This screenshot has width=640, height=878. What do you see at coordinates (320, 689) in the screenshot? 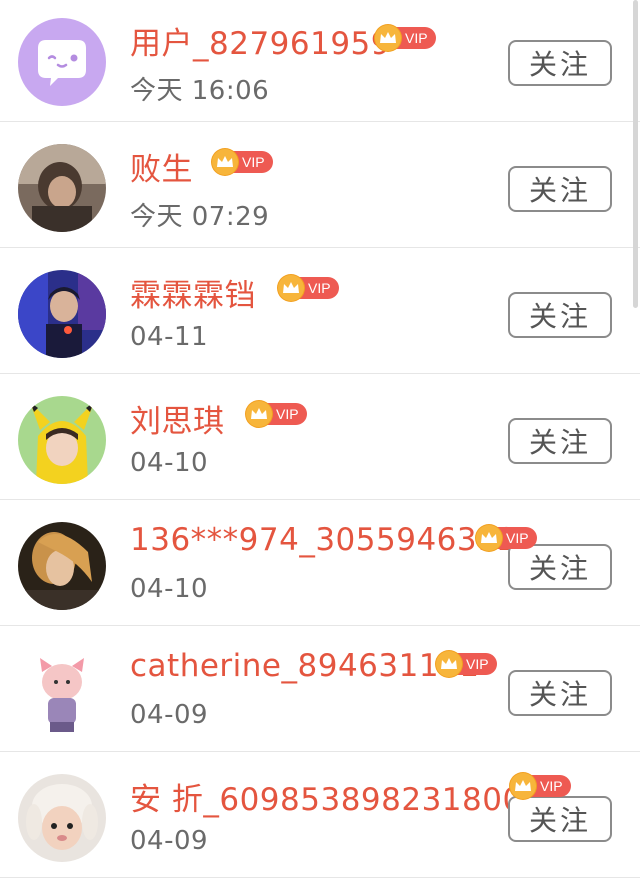
I see `list-item: catherine_894631141 VIP 04-09 关注` at bounding box center [320, 689].